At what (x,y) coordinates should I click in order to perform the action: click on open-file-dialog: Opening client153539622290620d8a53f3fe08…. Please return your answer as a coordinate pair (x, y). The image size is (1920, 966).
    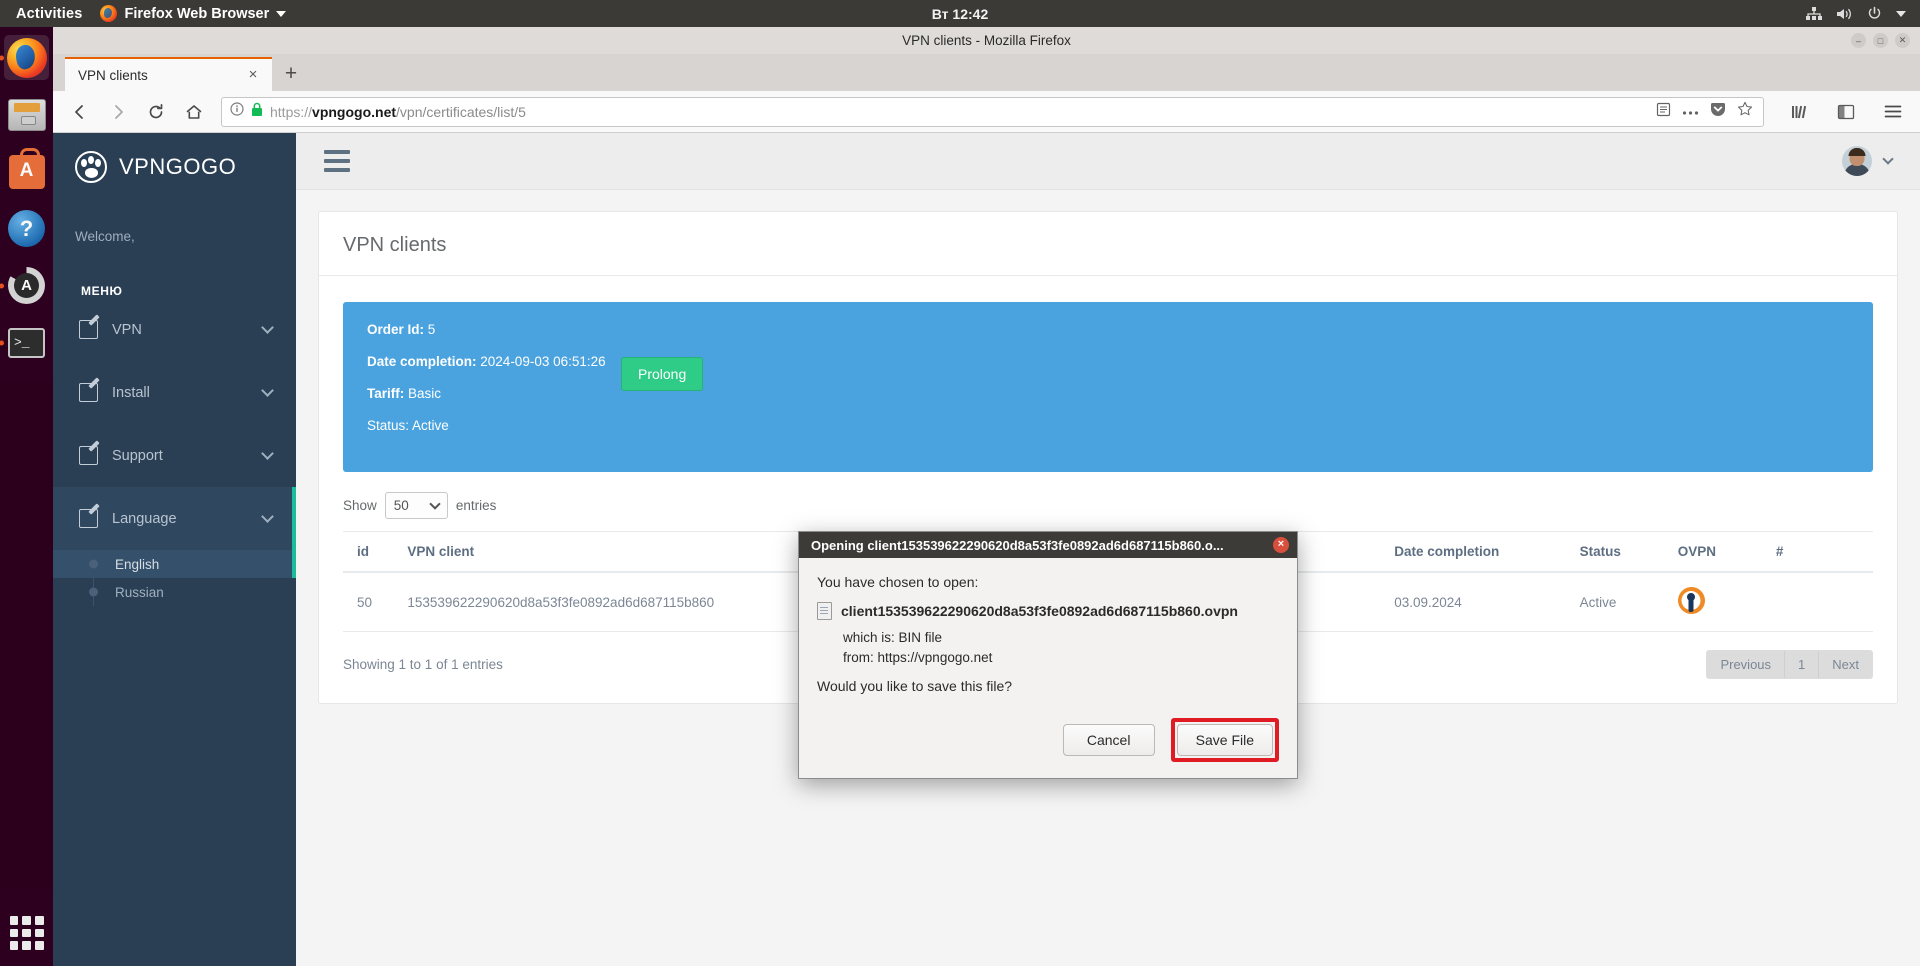
    Looking at the image, I should click on (1048, 655).